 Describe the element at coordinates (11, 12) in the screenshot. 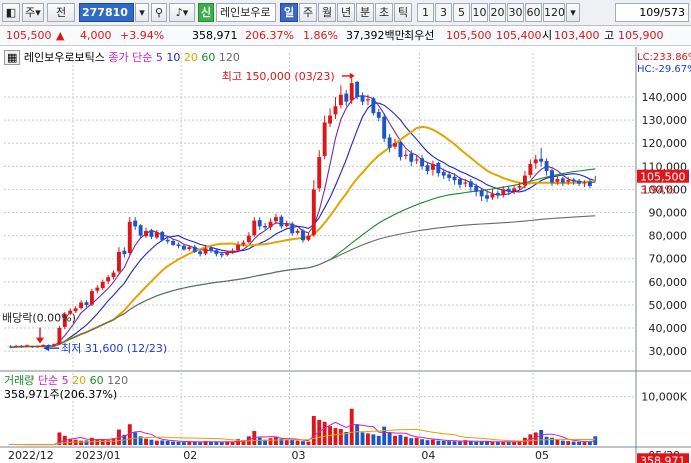

I see `chart-window-icon: ◧` at that location.